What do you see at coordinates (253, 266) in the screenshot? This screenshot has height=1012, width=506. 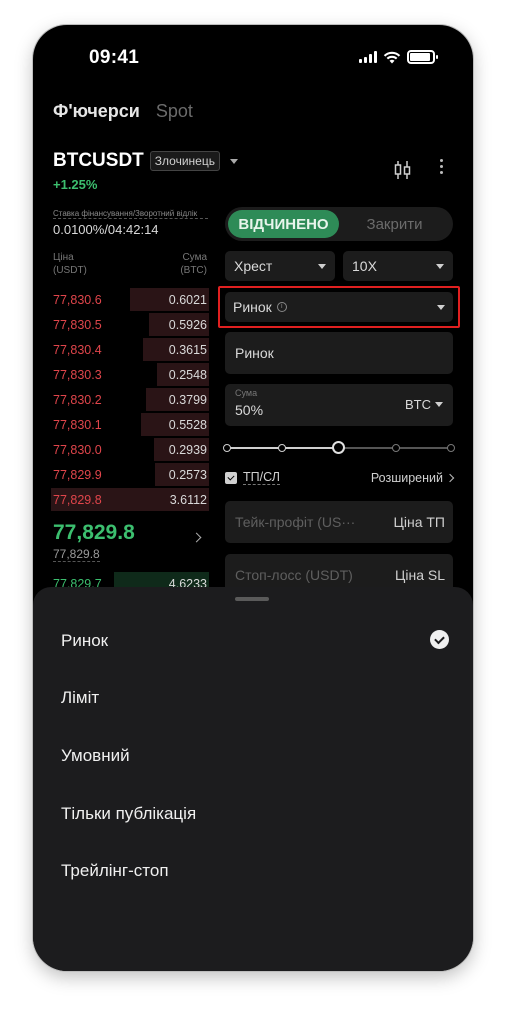 I see `margin-mode-value: Хрест` at bounding box center [253, 266].